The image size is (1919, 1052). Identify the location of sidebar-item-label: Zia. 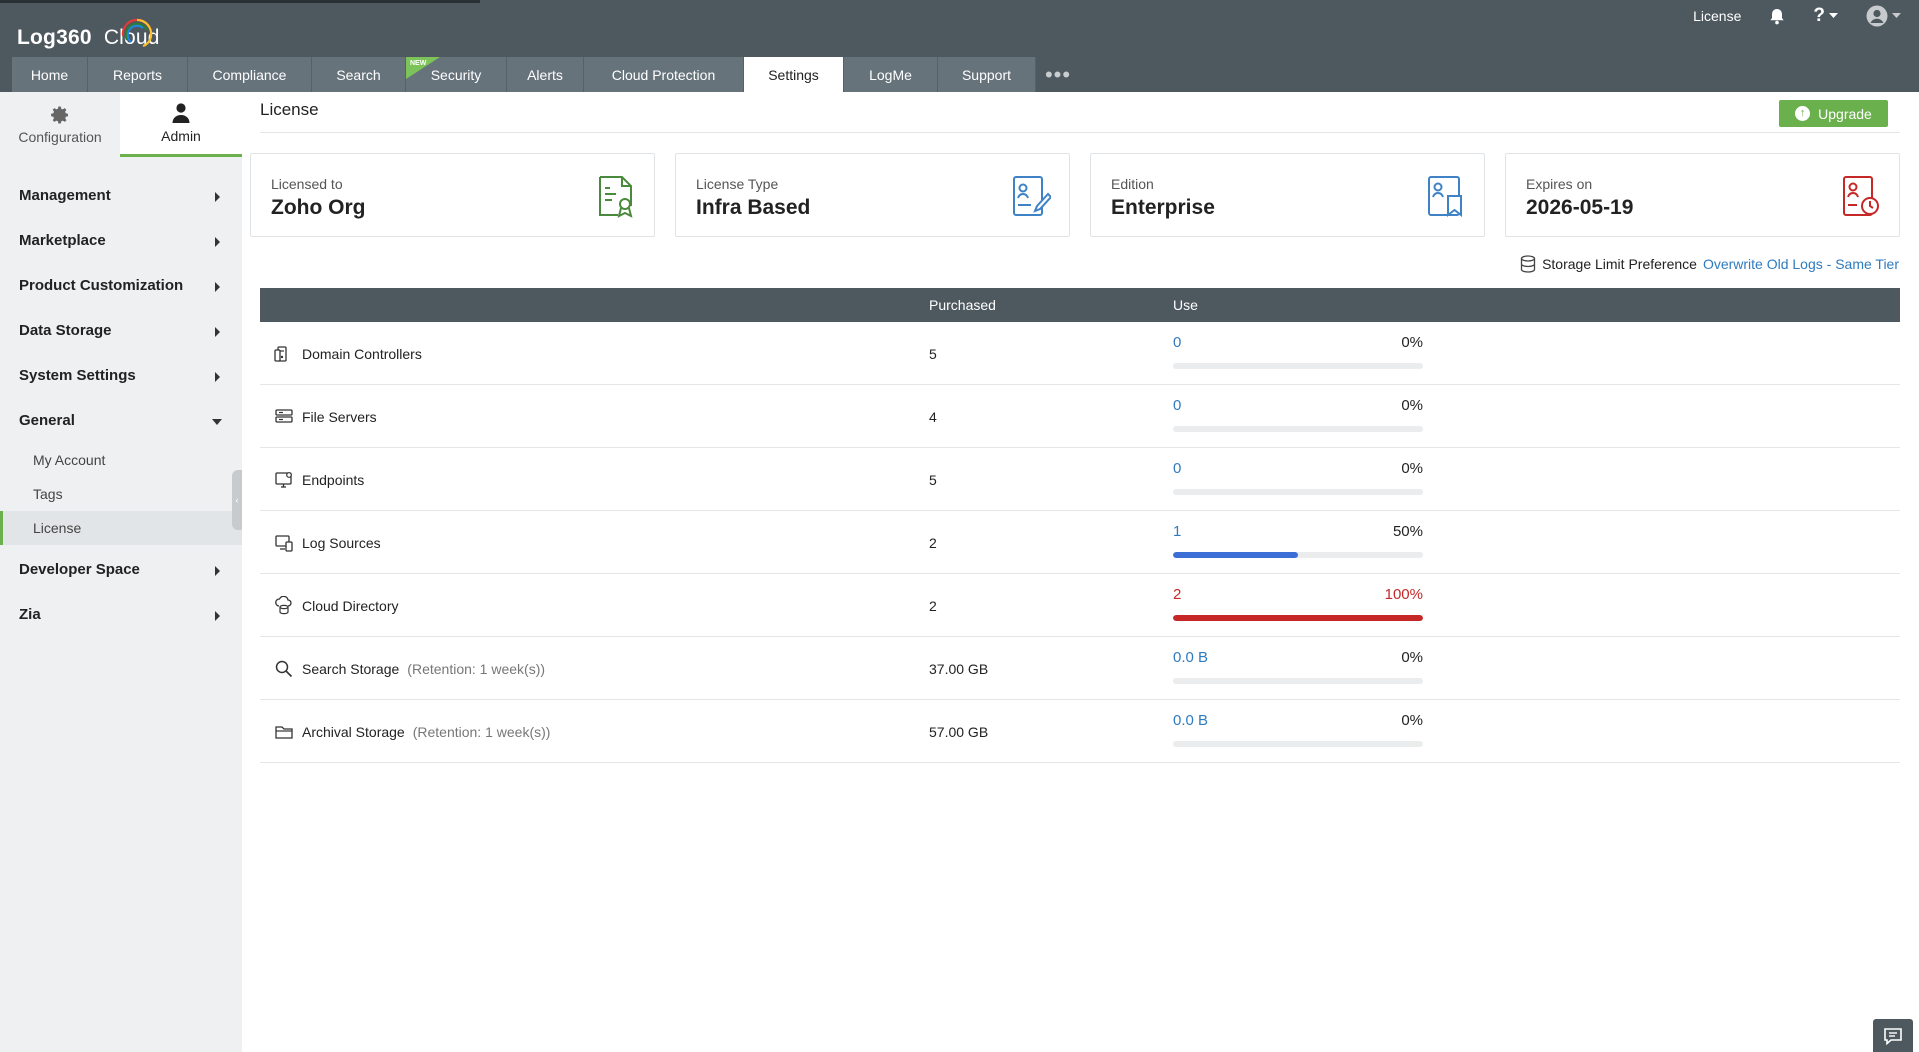
(30, 614).